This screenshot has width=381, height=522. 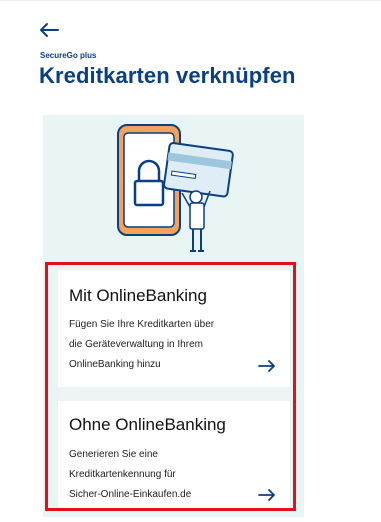 I want to click on option-description-line: die Geräteverwaltung in Ihrem, so click(x=136, y=344).